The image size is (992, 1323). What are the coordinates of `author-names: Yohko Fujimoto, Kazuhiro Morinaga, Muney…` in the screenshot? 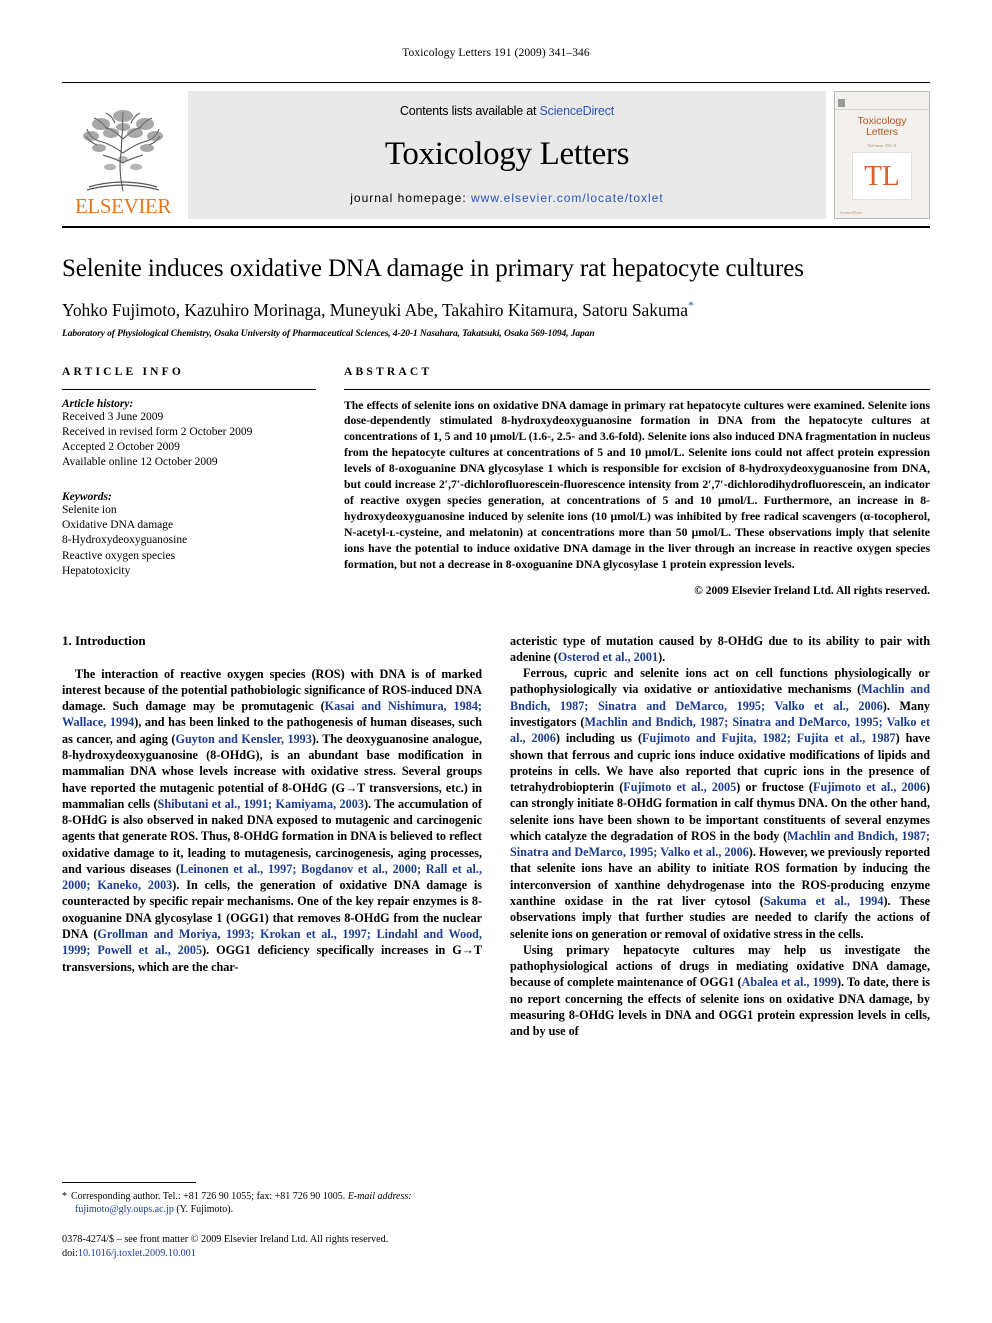 It's located at (375, 309).